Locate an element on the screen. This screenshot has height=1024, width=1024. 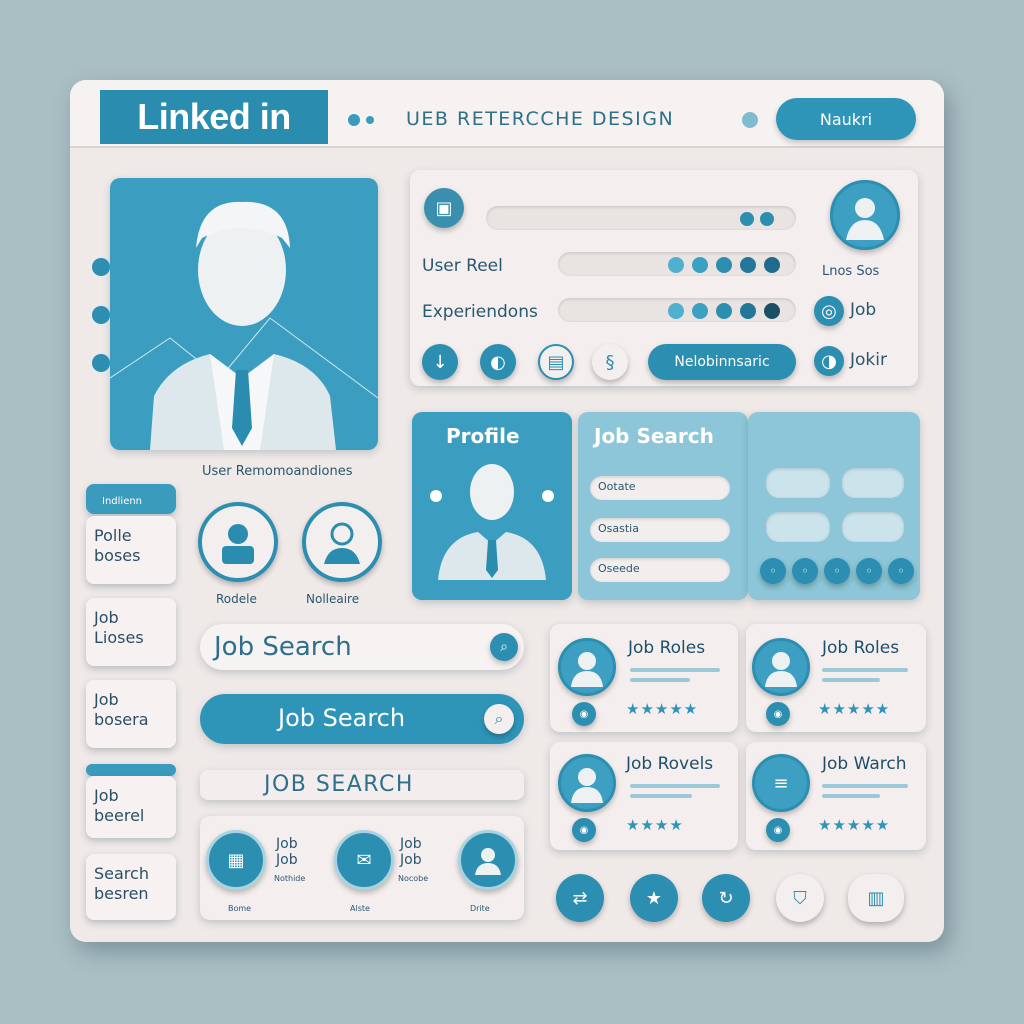
user-icon is located at coordinates (488, 860).